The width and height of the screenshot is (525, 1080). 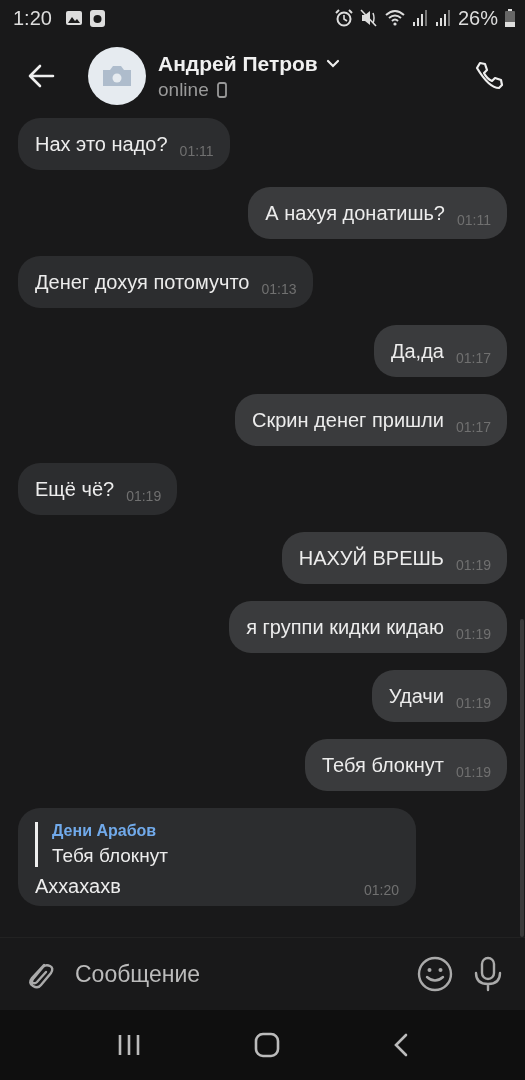 I want to click on emoji-icon, so click(x=435, y=974).